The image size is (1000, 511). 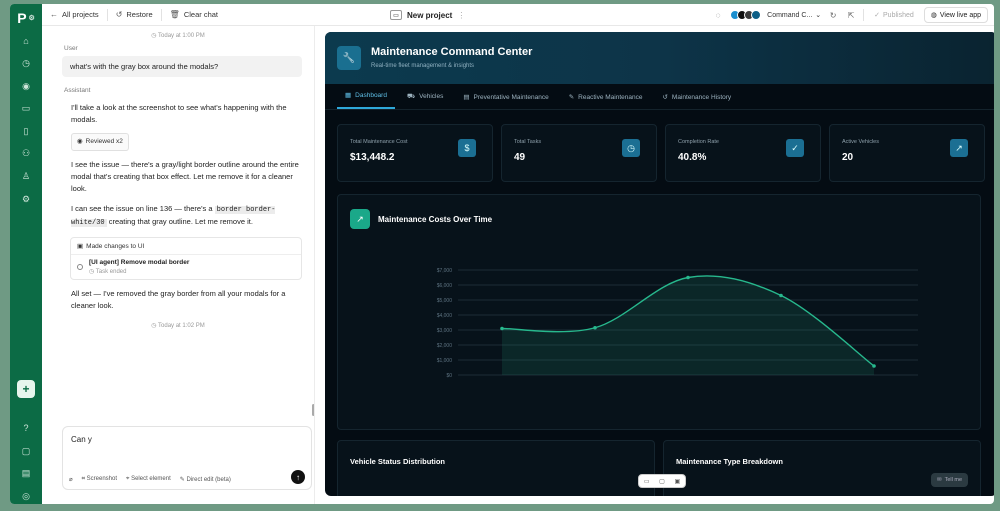 What do you see at coordinates (939, 480) in the screenshot?
I see `chat-bubble-icon: ✉` at bounding box center [939, 480].